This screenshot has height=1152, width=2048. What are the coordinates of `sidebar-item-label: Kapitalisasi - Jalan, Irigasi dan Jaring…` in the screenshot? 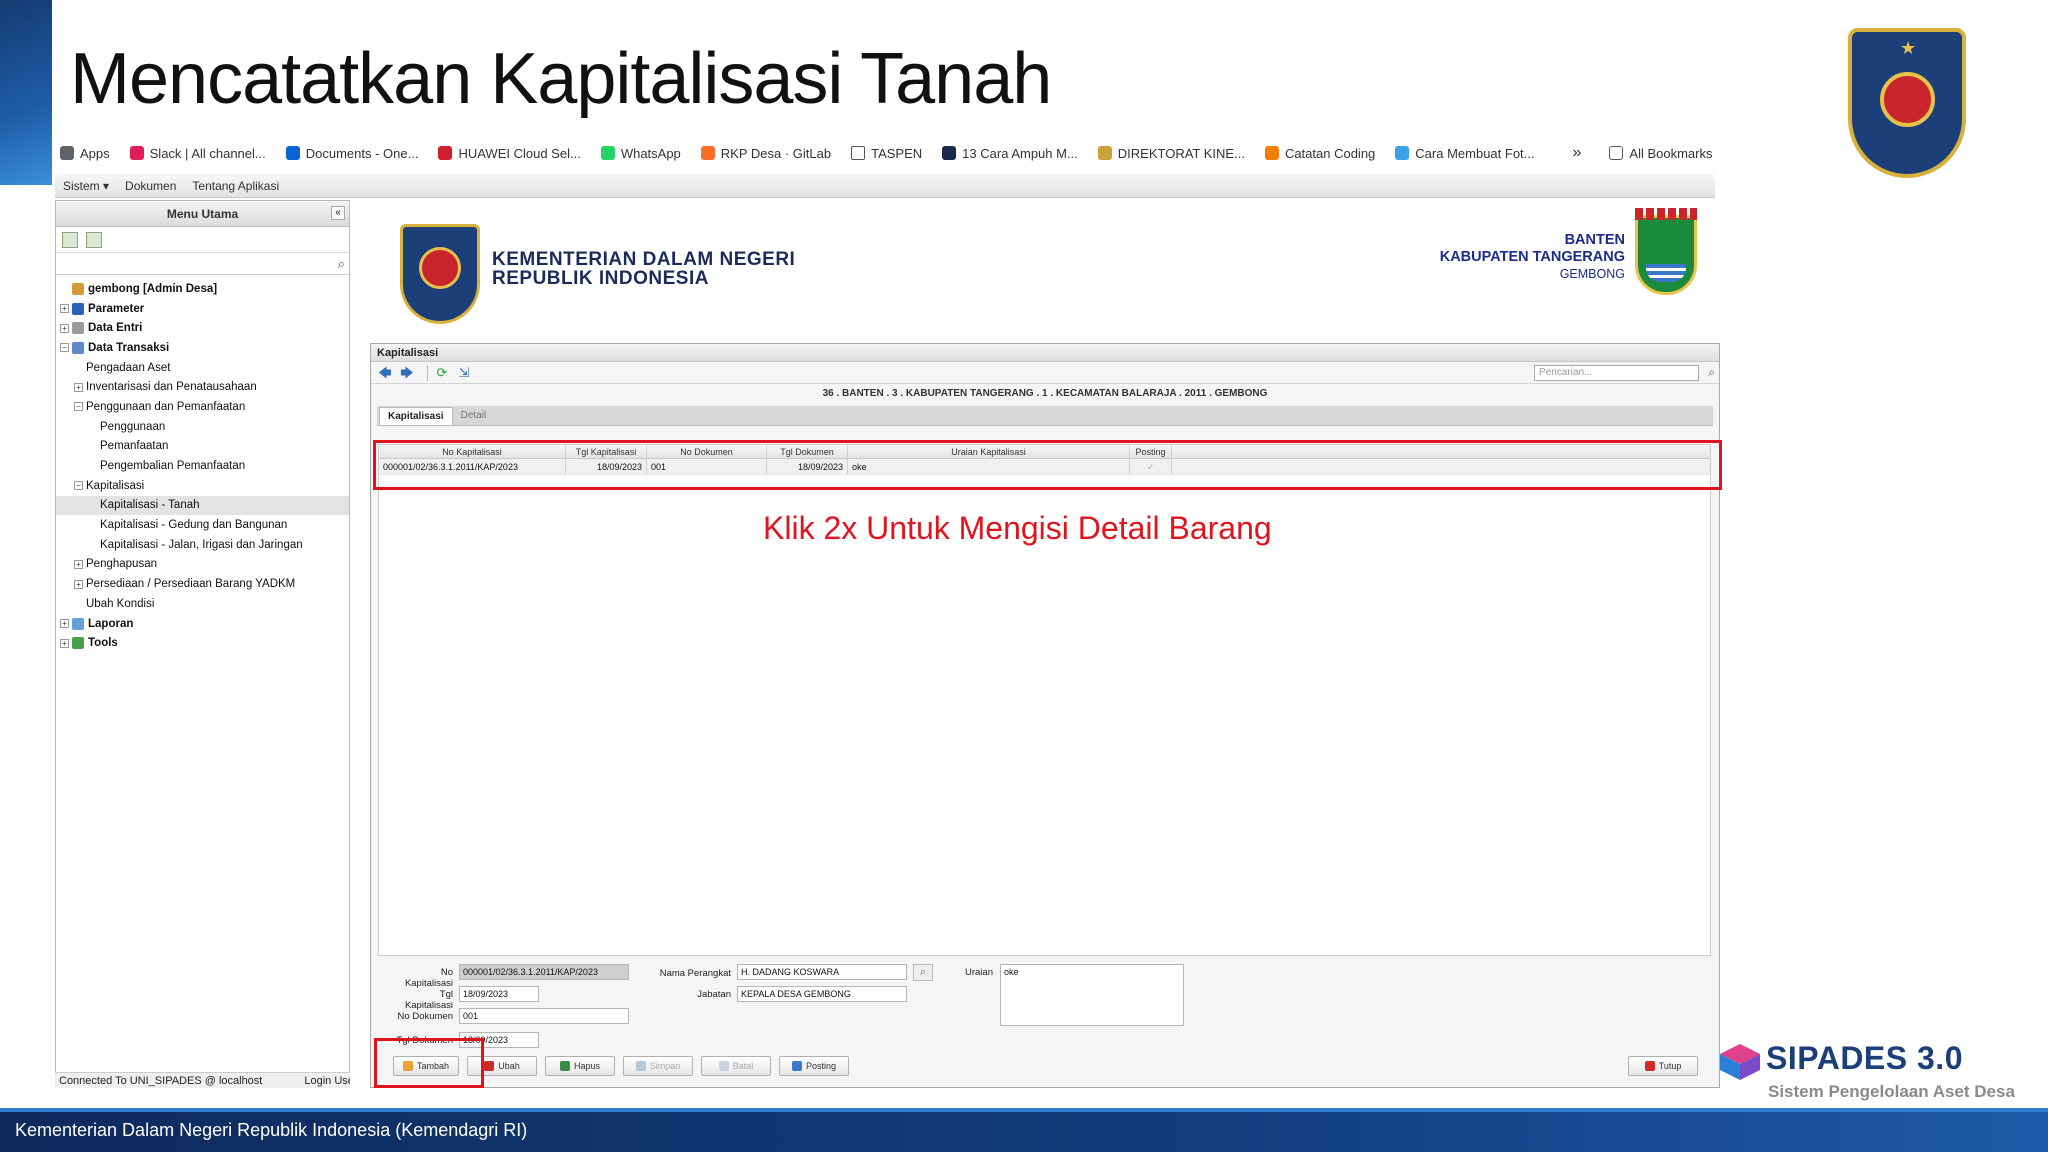 It's located at (201, 544).